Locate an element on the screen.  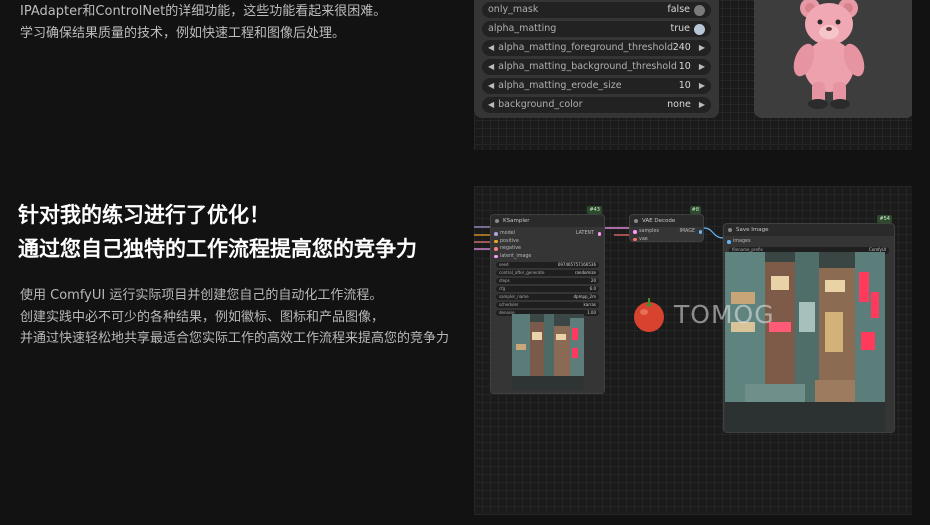
ksampler-title: KSampler is located at coordinates (547, 221).